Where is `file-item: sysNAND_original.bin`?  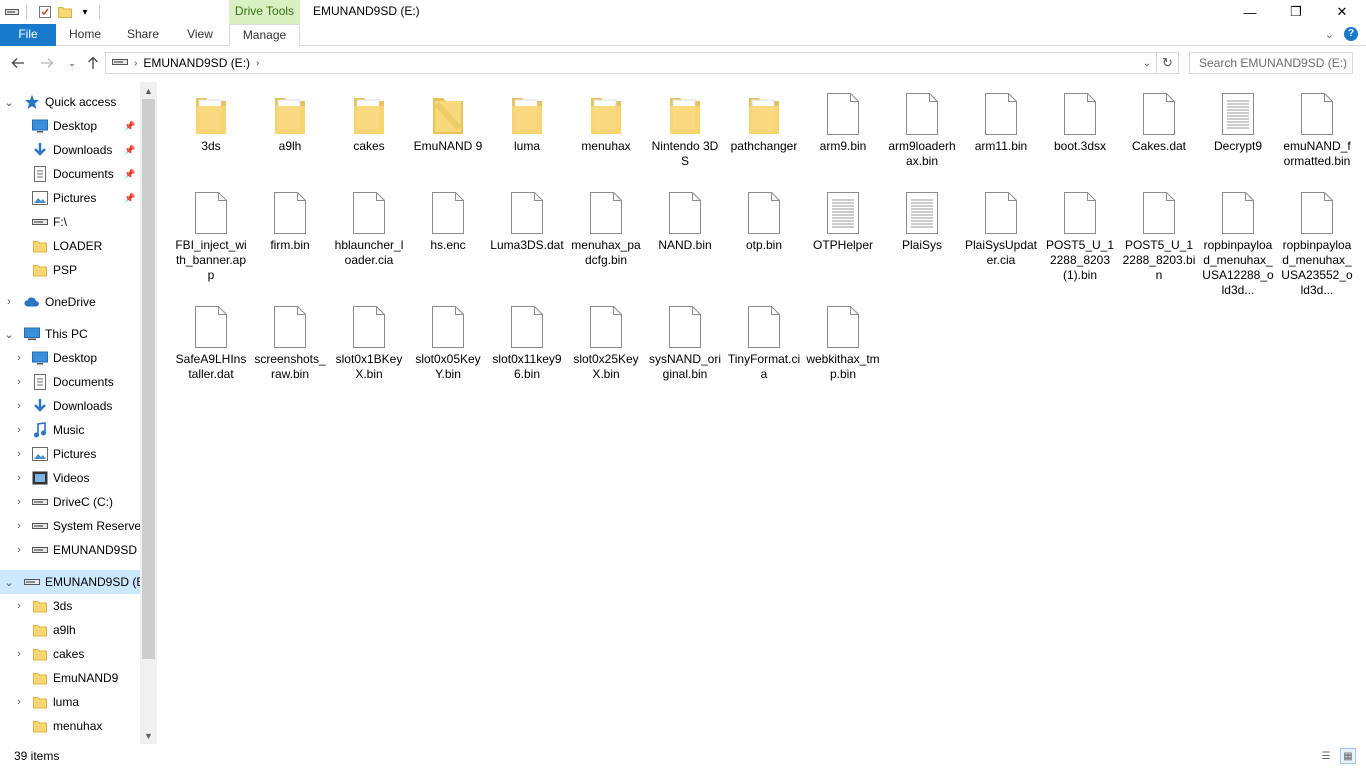 file-item: sysNAND_original.bin is located at coordinates (685, 342).